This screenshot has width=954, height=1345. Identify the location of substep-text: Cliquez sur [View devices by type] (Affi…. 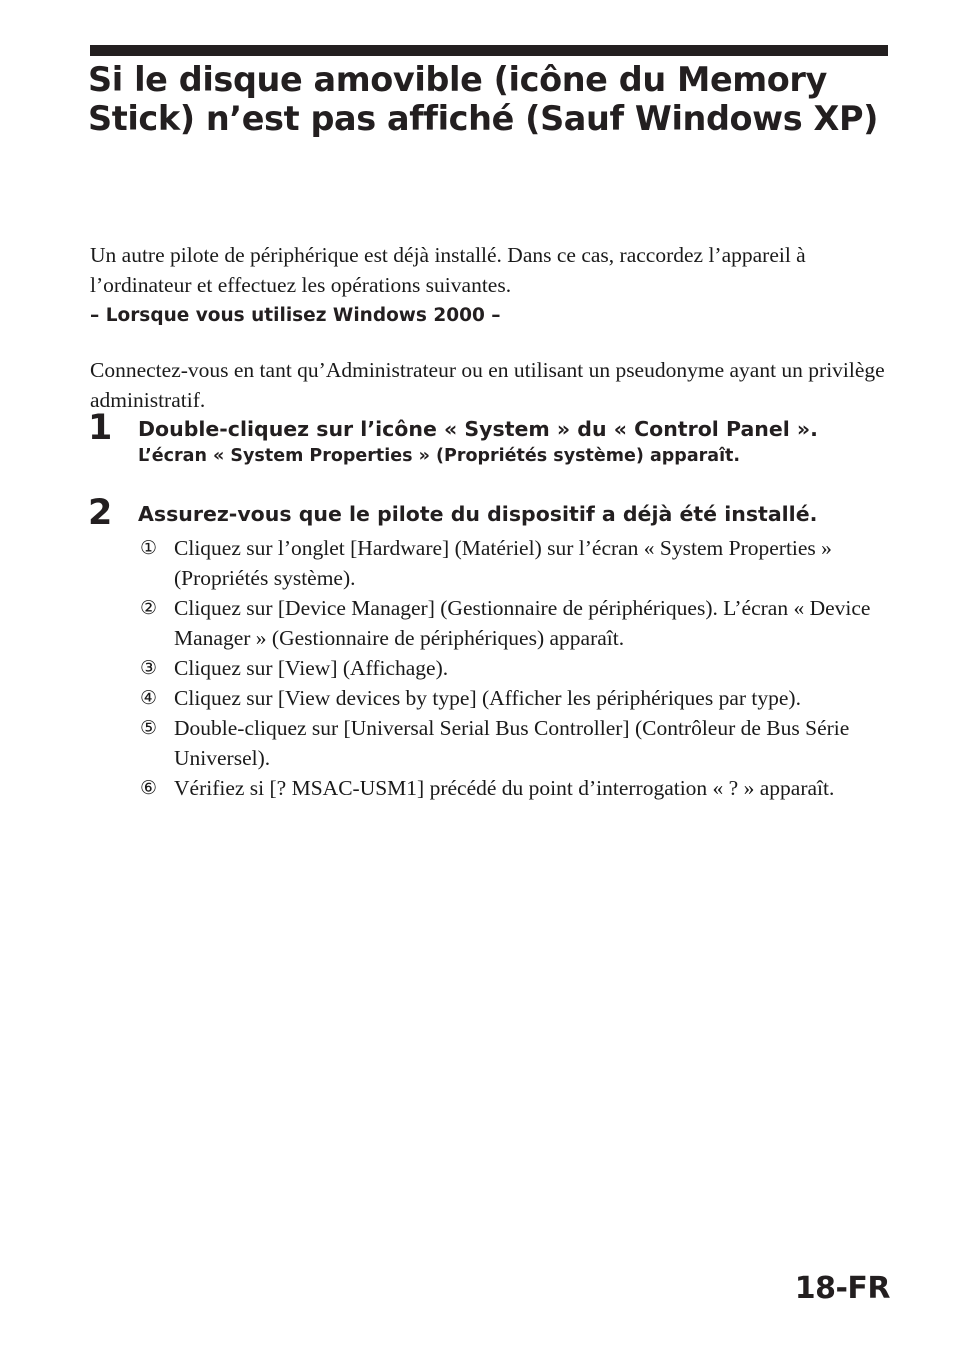
(487, 698).